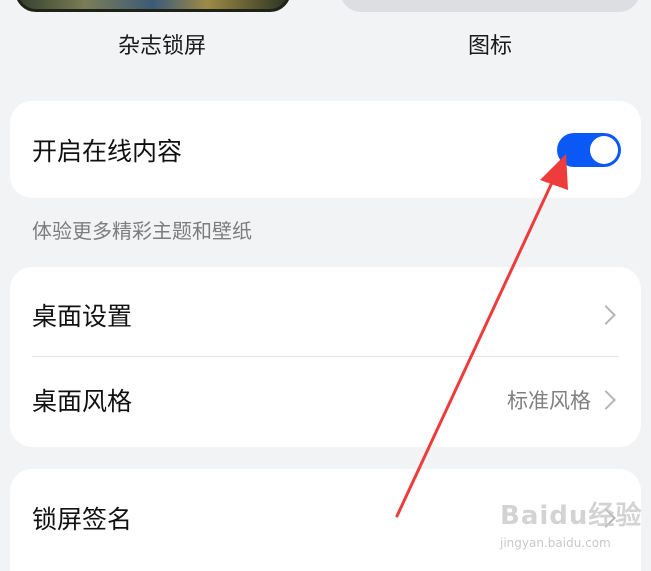  I want to click on online-content-title: 开启在线内容, so click(107, 151).